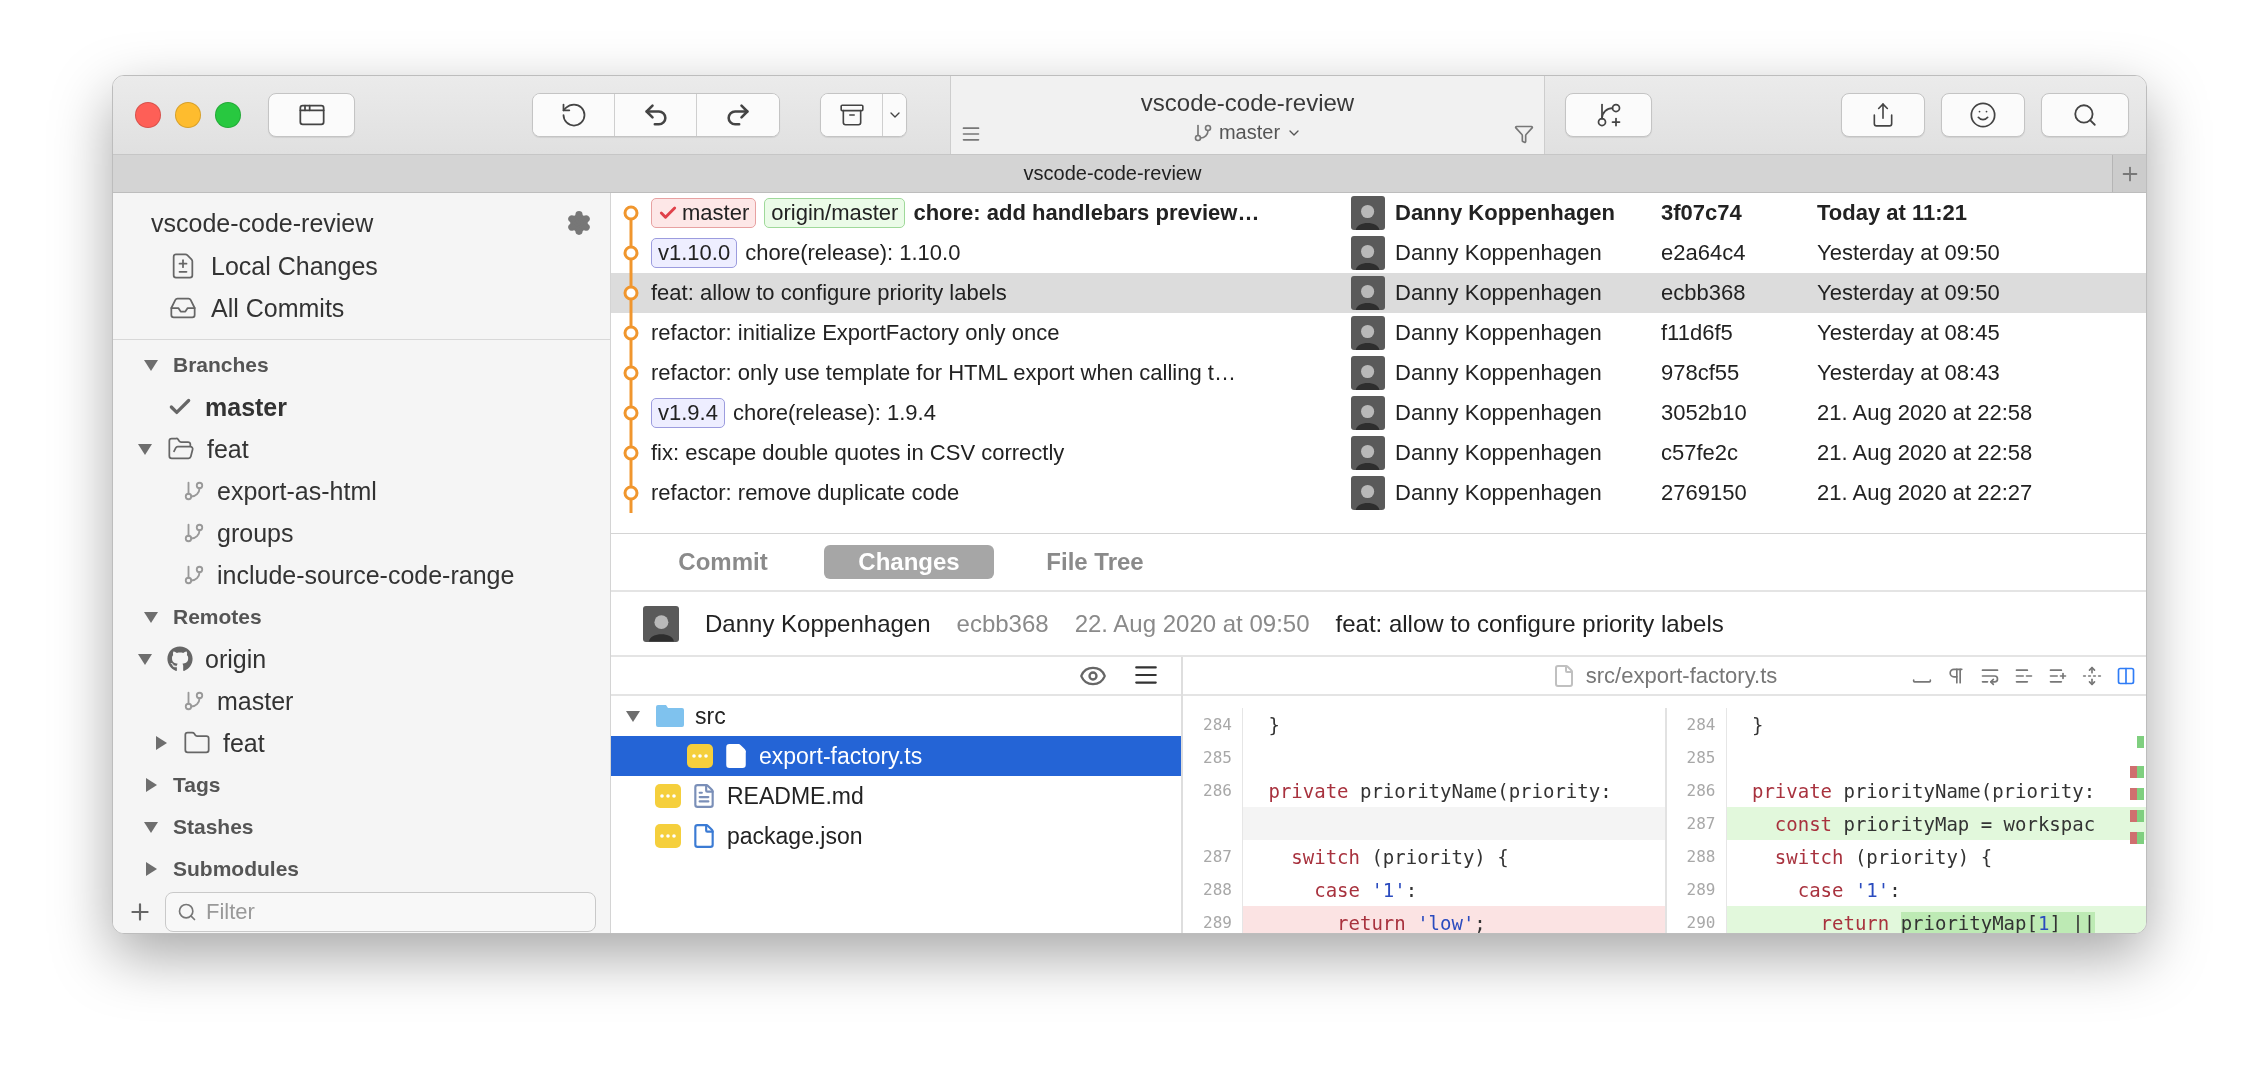 This screenshot has height=1082, width=2260. I want to click on section-heading: Tags, so click(197, 785).